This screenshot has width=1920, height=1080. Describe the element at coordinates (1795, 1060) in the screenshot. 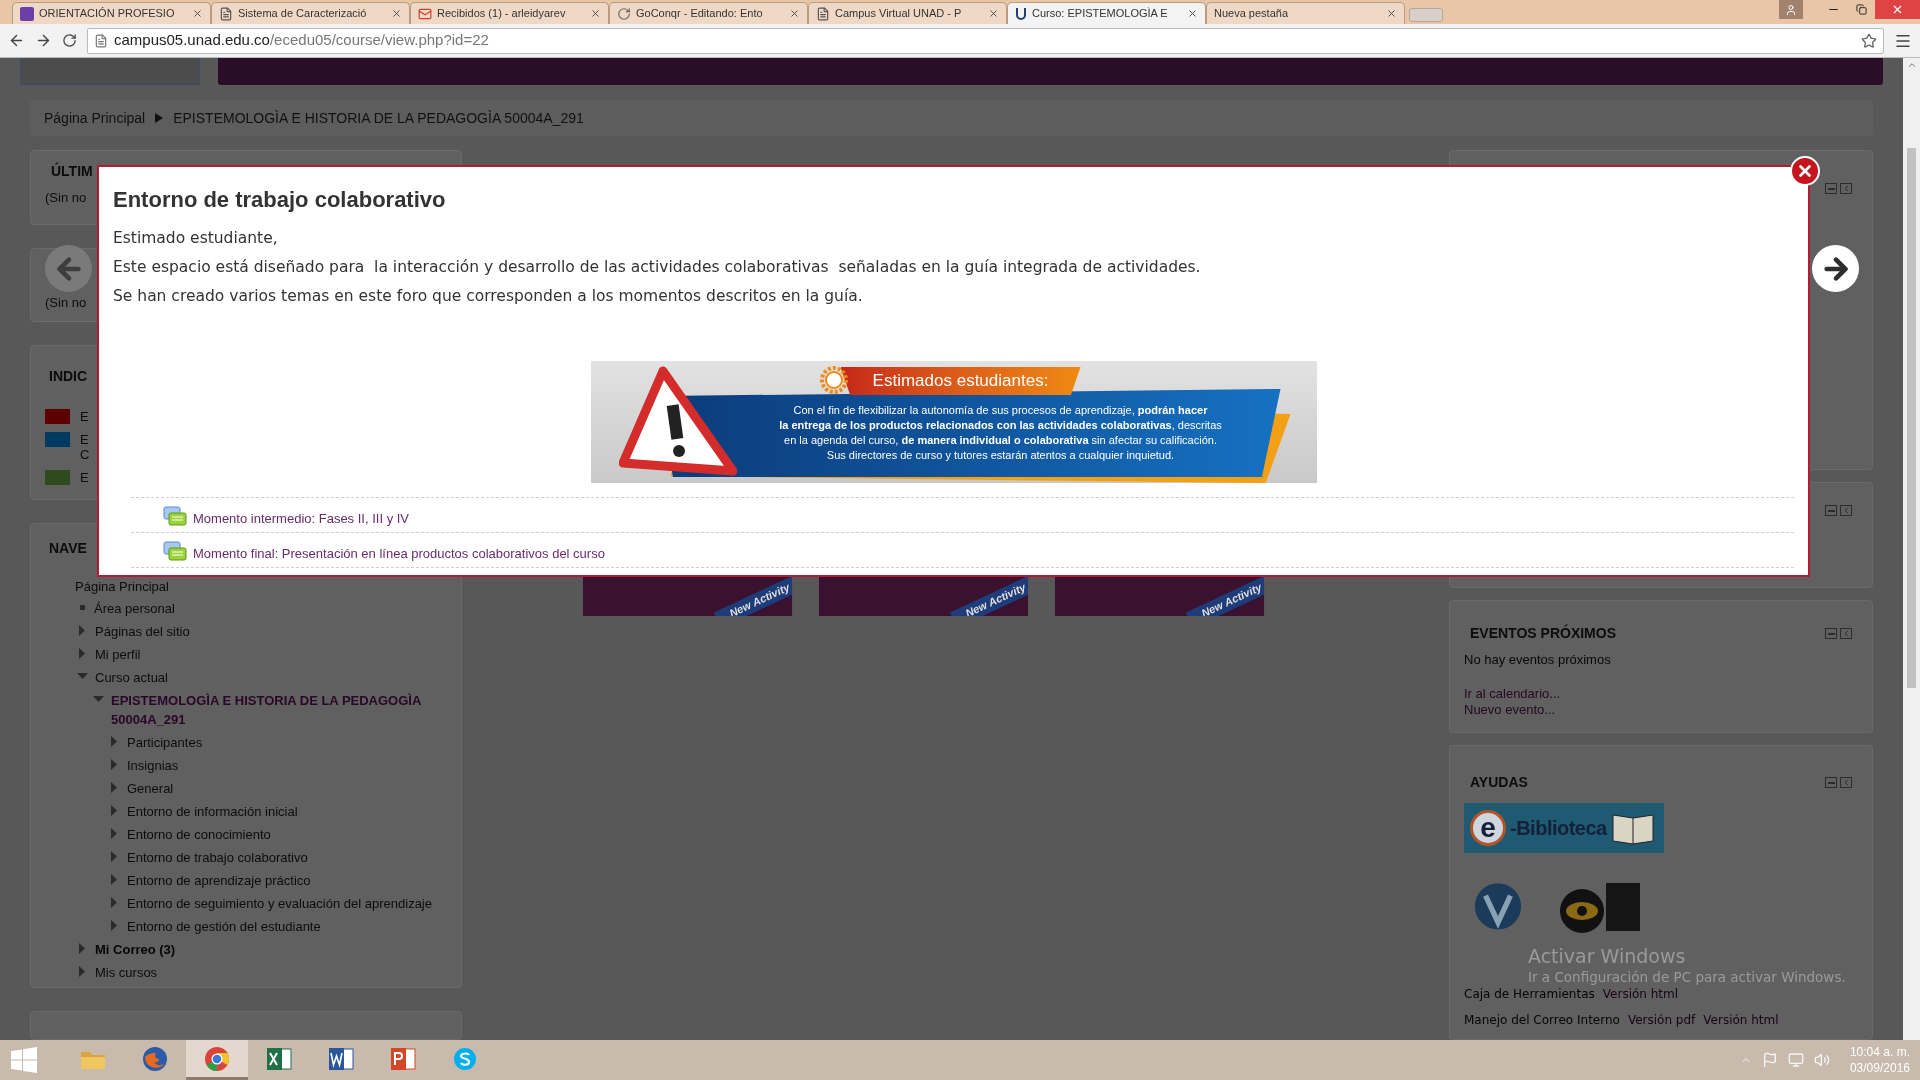

I see `network-icon` at that location.